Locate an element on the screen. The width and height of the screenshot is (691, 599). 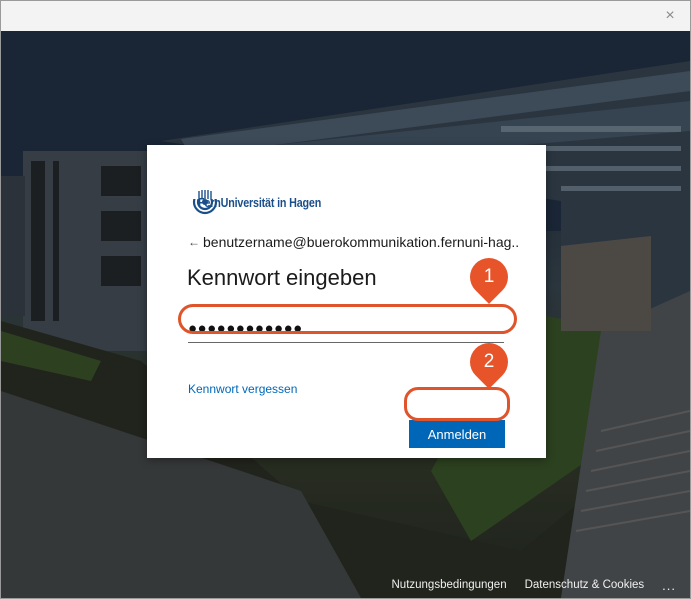
title-bar: × is located at coordinates (345, 16).